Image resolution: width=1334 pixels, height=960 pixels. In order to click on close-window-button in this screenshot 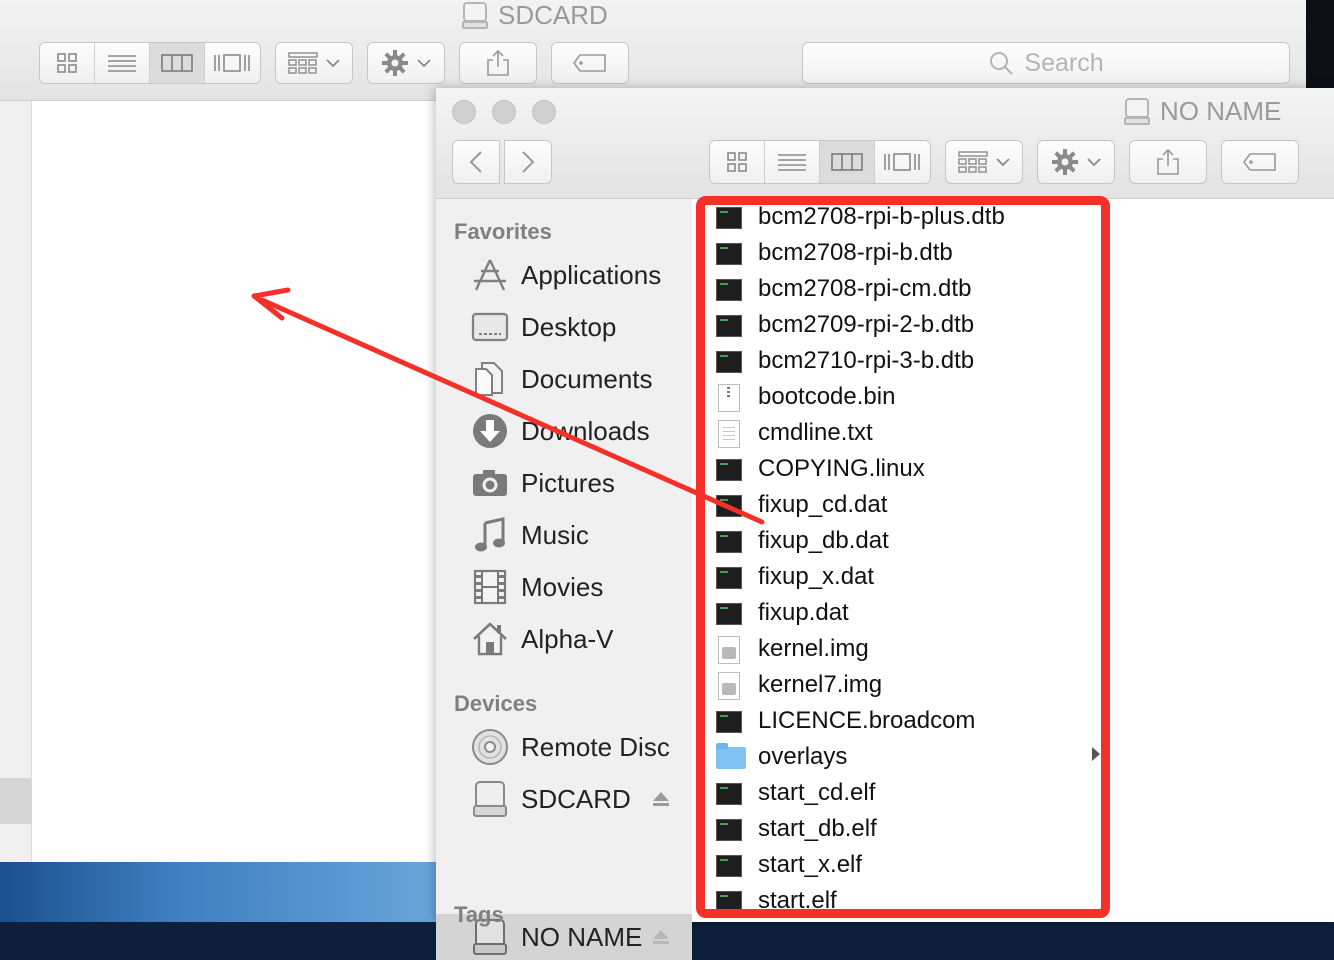, I will do `click(464, 112)`.